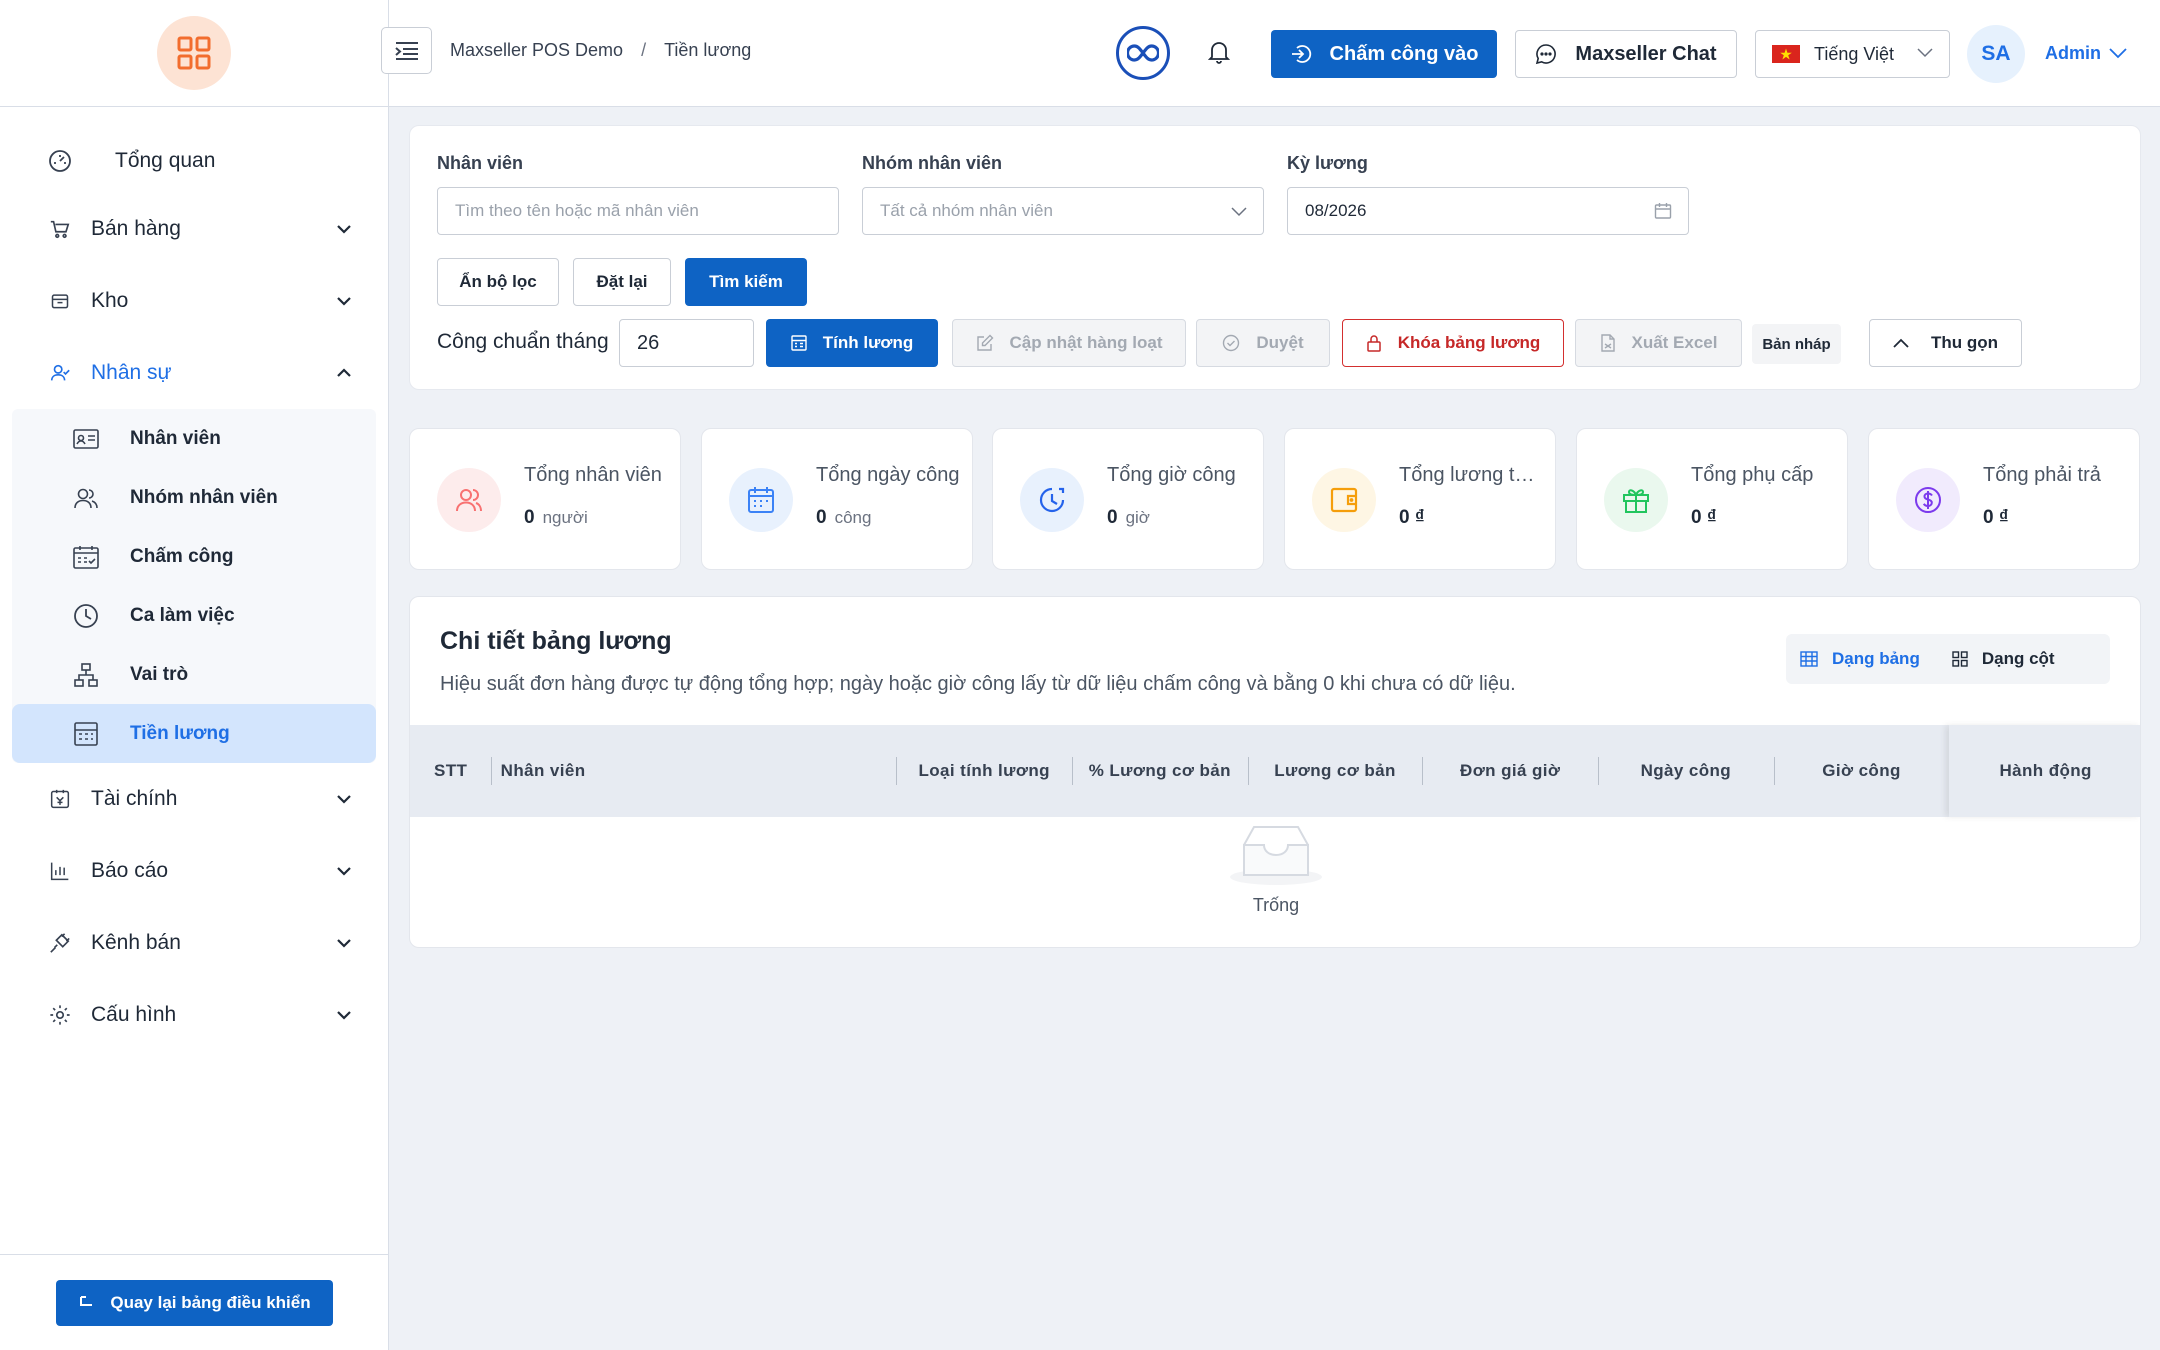  Describe the element at coordinates (1275, 882) in the screenshot. I see `empty-state: Trống` at that location.